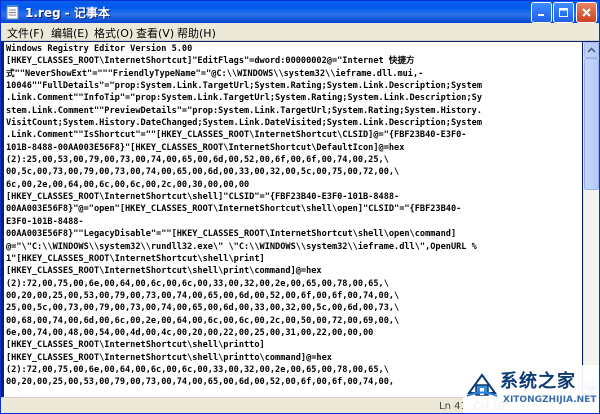 The height and width of the screenshot is (414, 600). Describe the element at coordinates (196, 33) in the screenshot. I see `menu-help: 帮助(H)` at that location.